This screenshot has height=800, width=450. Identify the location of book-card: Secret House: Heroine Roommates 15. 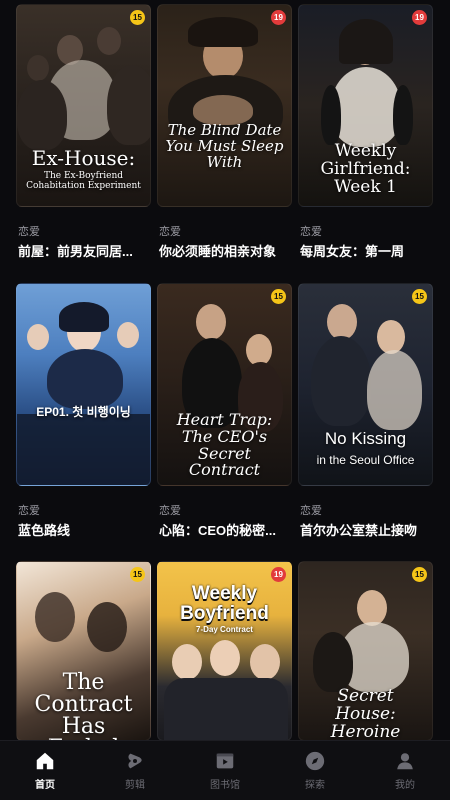
(365, 651).